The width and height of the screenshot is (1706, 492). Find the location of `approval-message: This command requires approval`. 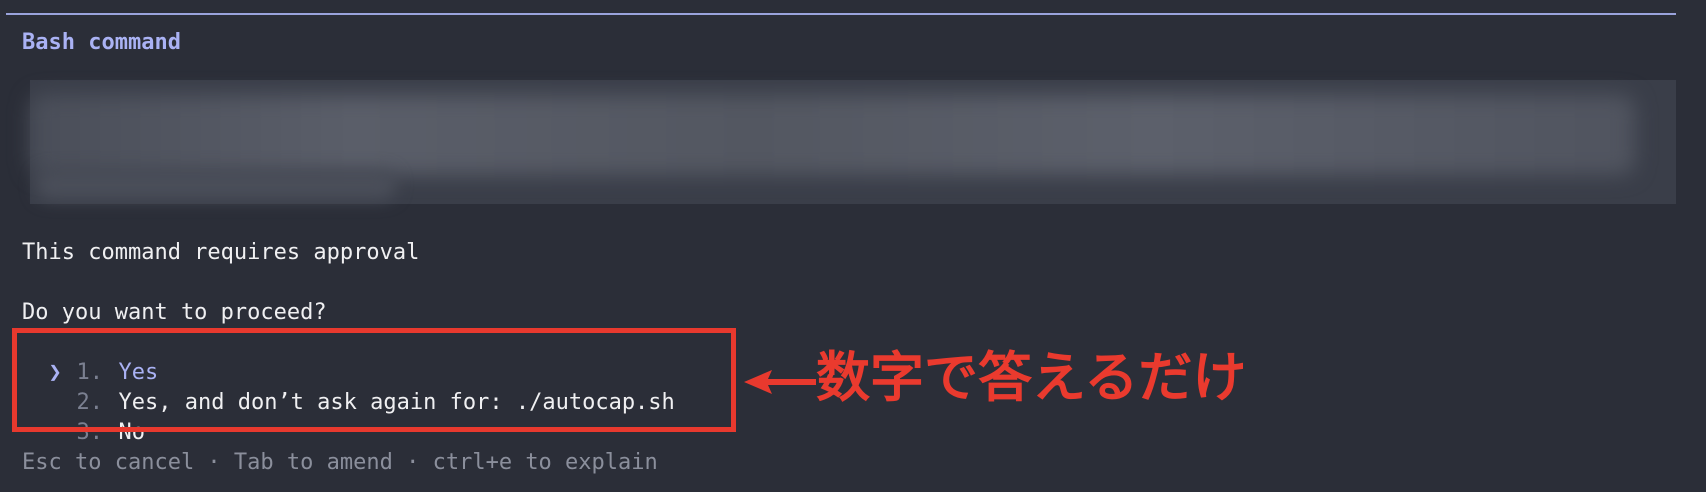

approval-message: This command requires approval is located at coordinates (221, 252).